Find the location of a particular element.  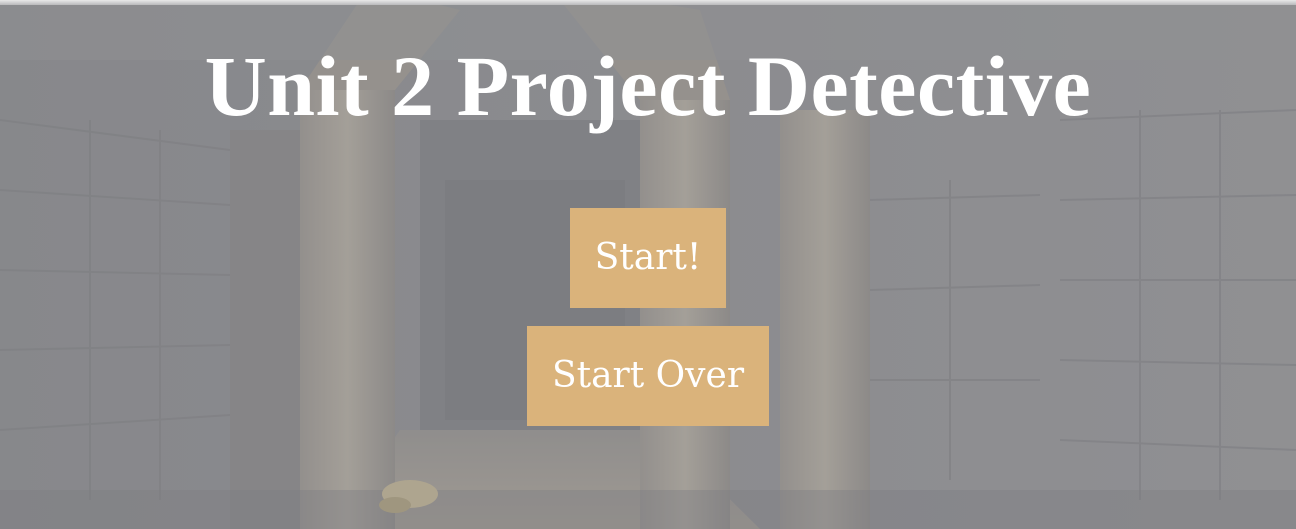

game-title: Unit 2 Project Detective is located at coordinates (648, 86).